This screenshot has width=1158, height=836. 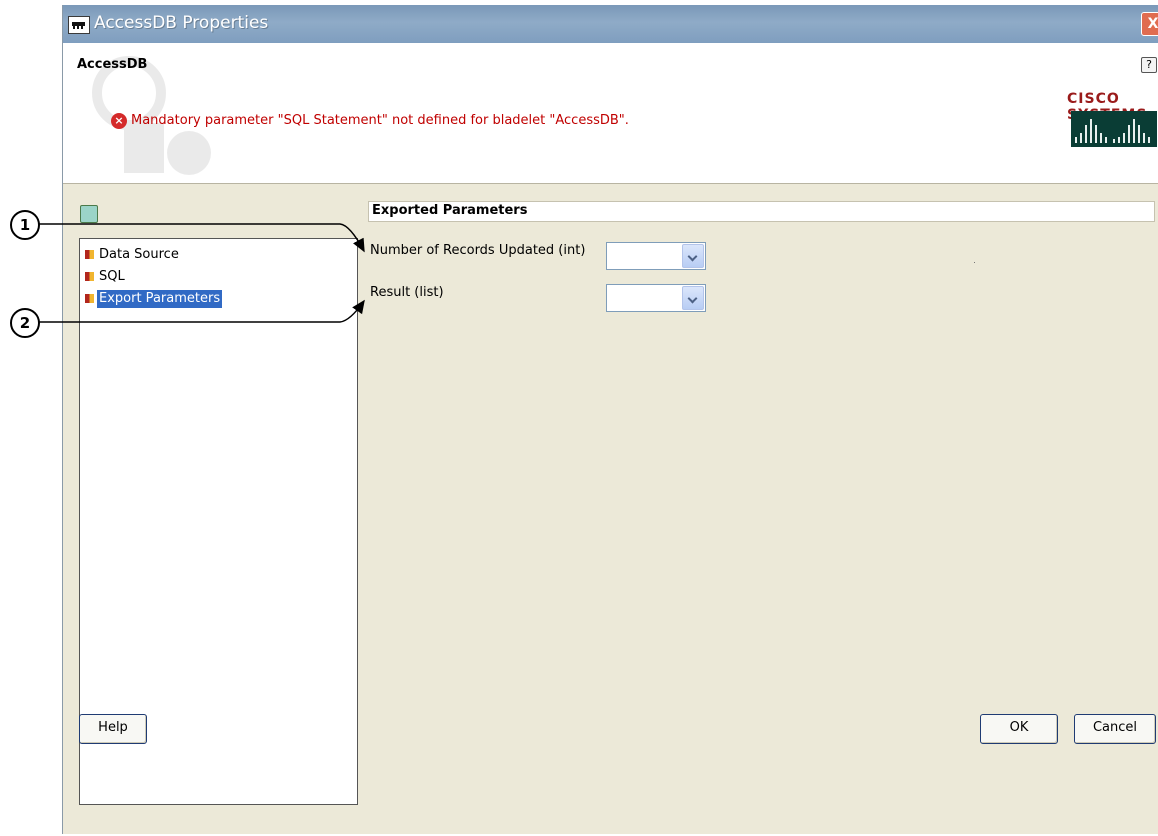 What do you see at coordinates (201, 311) in the screenshot?
I see `callout-2-leader` at bounding box center [201, 311].